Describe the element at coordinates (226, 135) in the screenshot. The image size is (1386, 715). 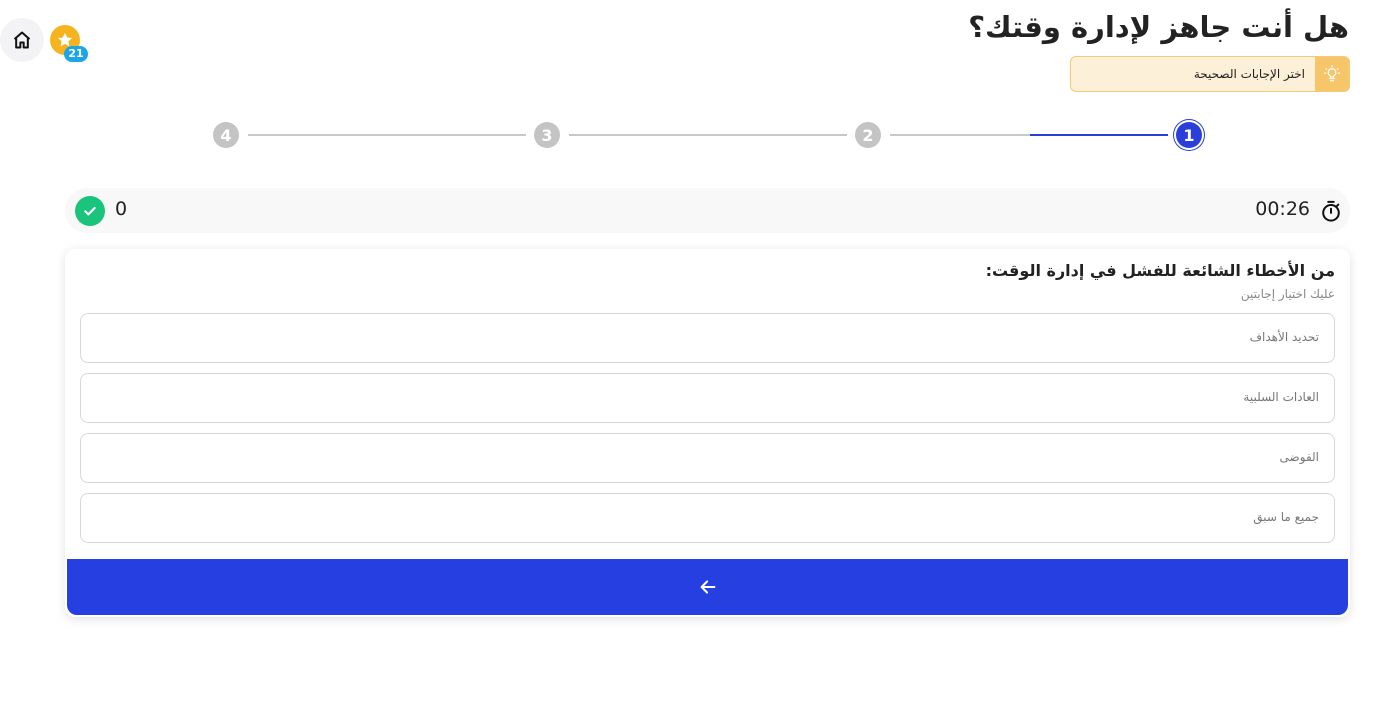
I see `step-4: 4` at that location.